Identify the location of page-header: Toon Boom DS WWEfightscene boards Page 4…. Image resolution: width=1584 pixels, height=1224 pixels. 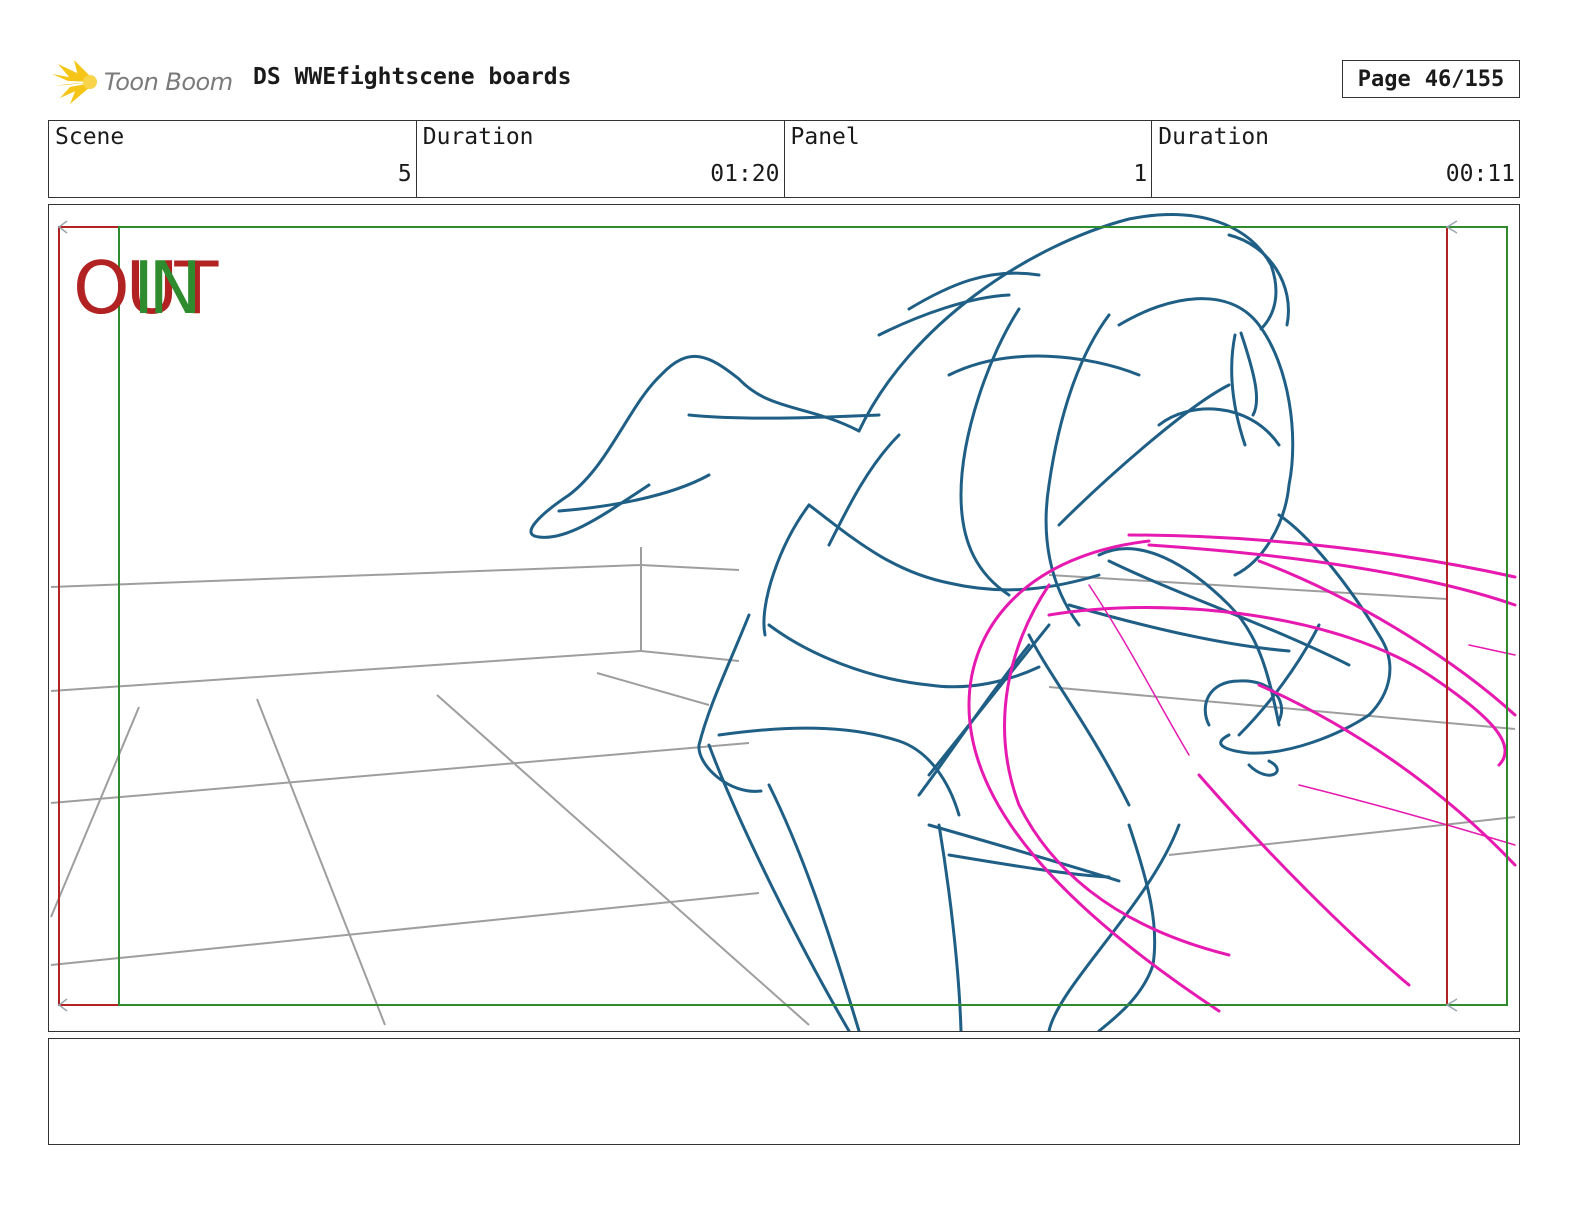
(784, 80).